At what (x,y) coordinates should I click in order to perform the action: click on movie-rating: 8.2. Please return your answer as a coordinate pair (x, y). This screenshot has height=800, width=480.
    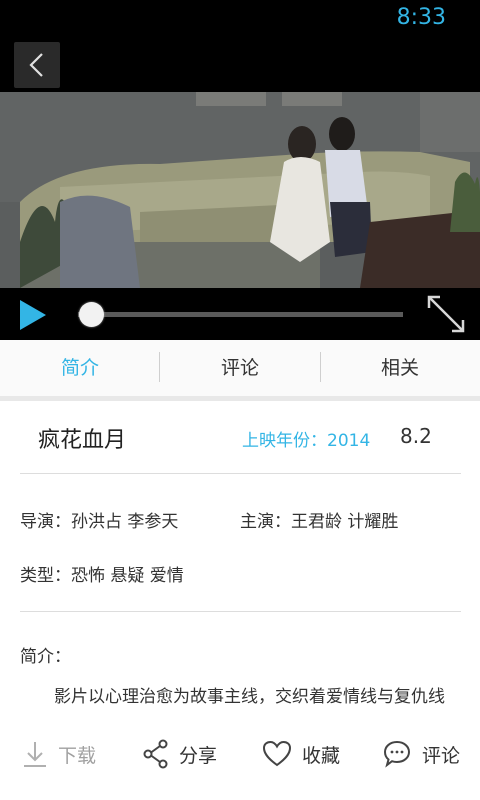
    Looking at the image, I should click on (416, 436).